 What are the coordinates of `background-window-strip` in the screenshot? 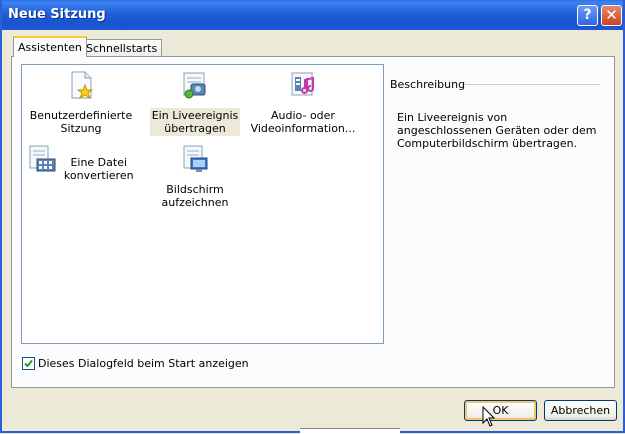 It's located at (350, 431).